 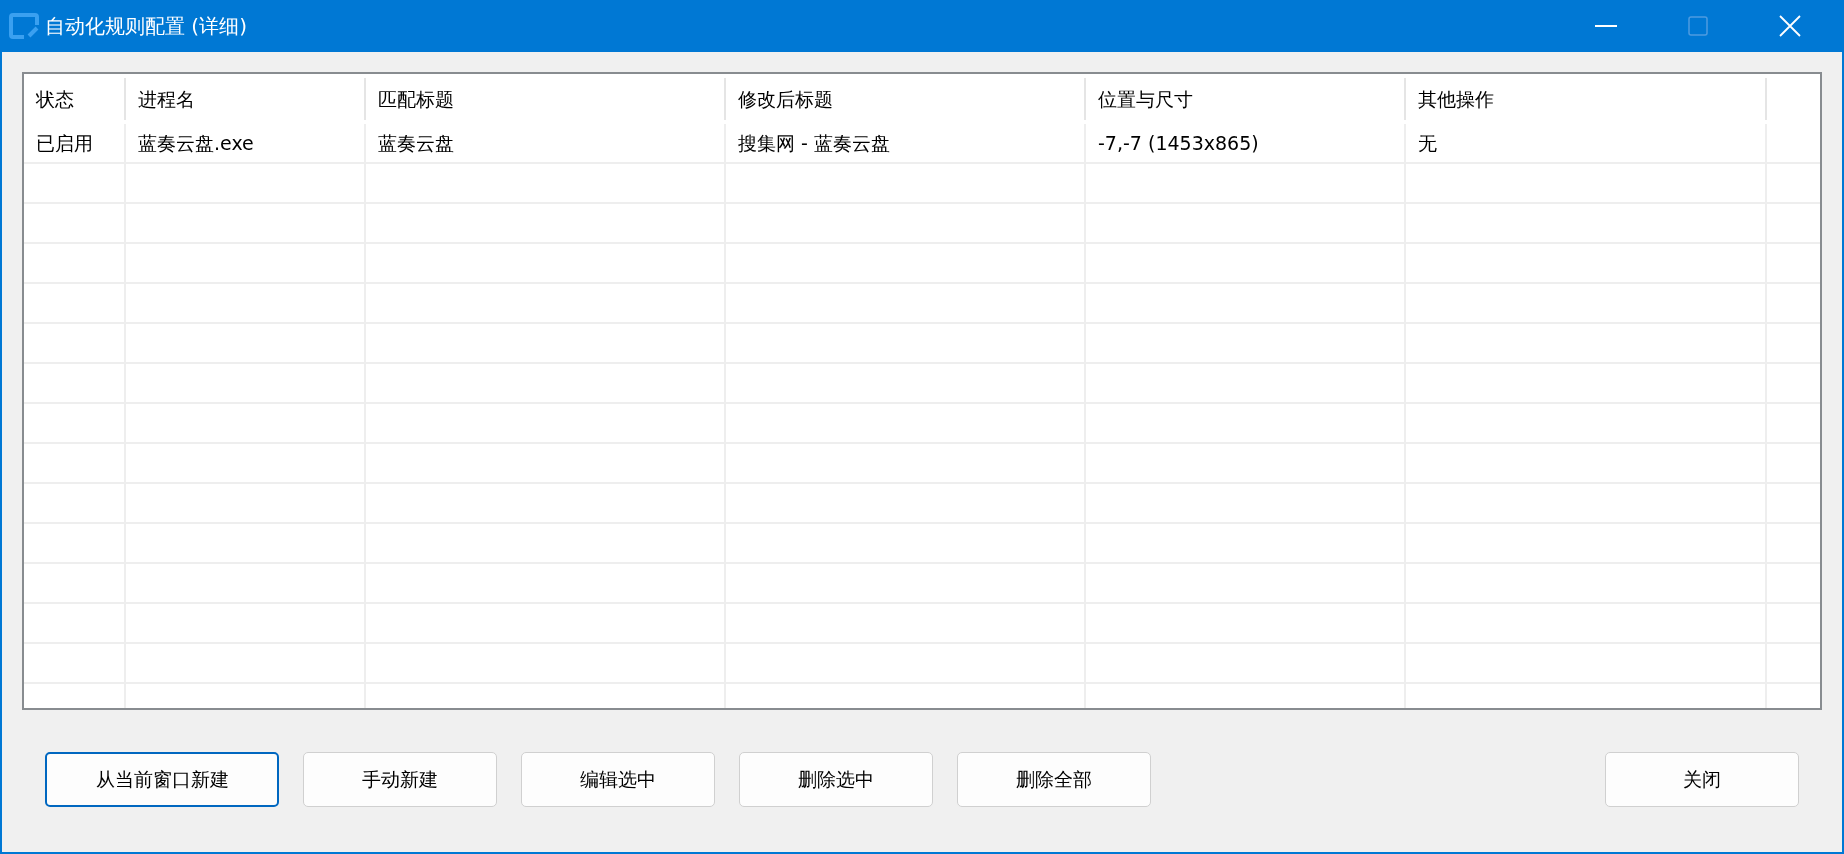 I want to click on column-header: 修改后标题, so click(x=785, y=99).